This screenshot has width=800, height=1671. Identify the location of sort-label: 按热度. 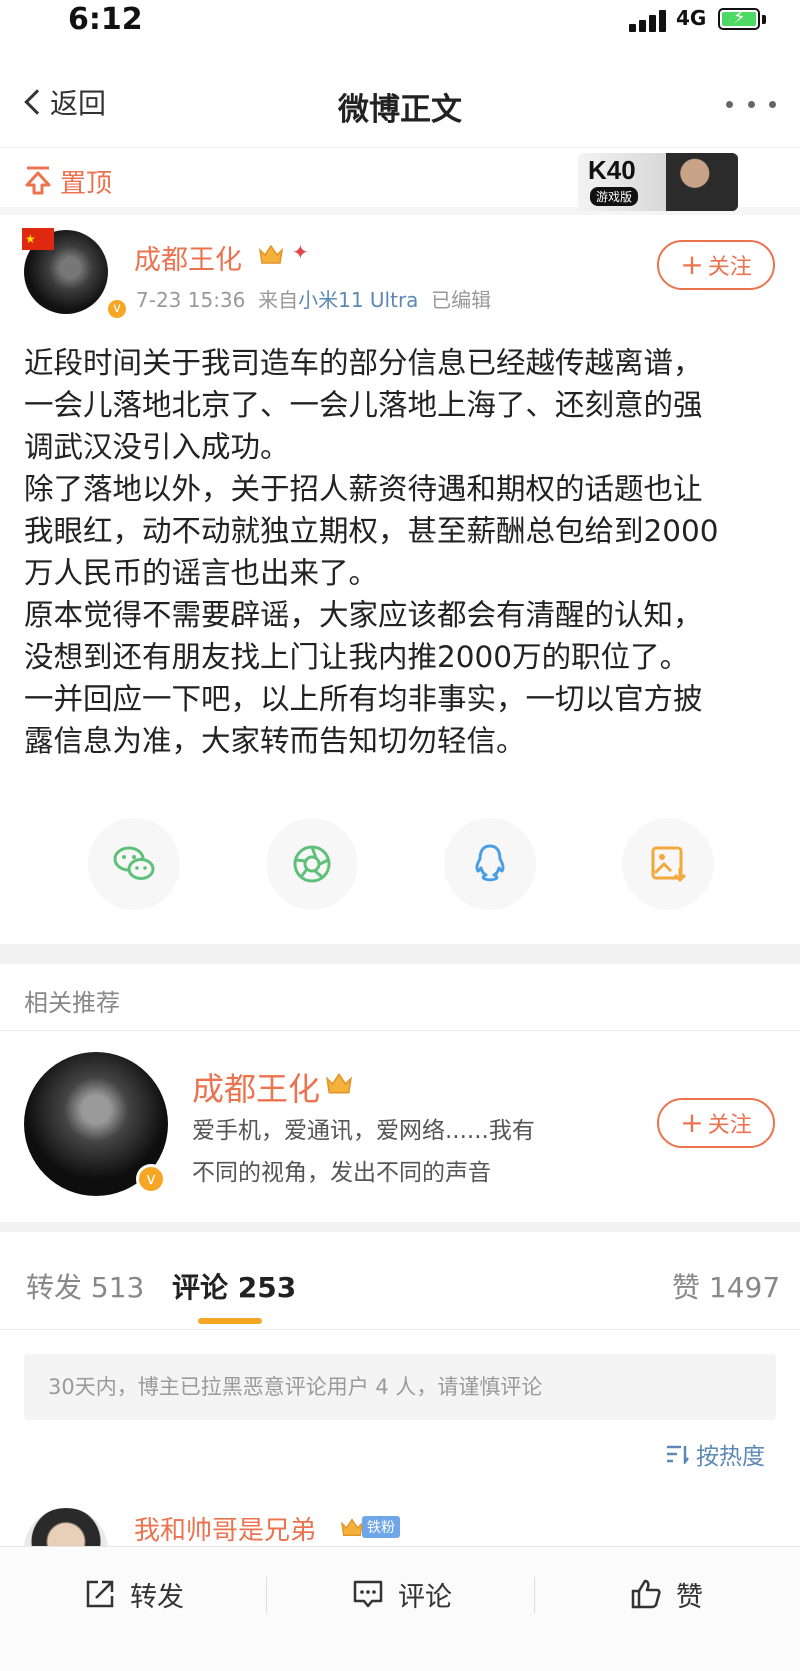
(730, 1457).